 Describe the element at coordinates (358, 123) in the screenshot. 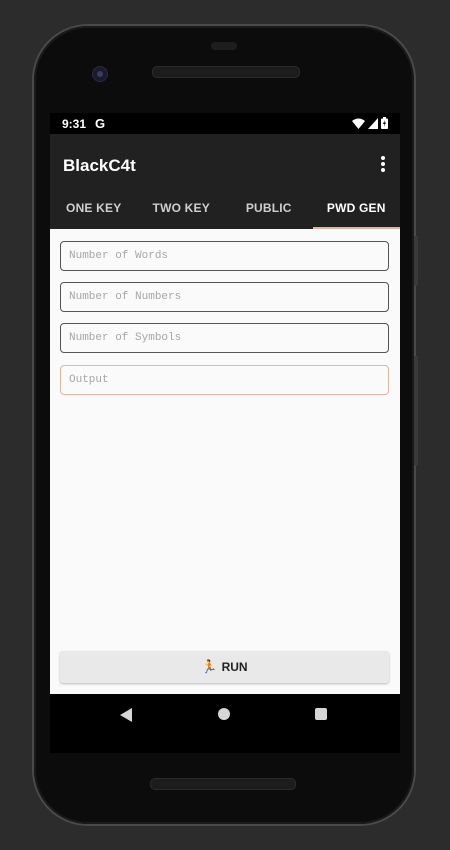

I see `wifi-icon` at that location.